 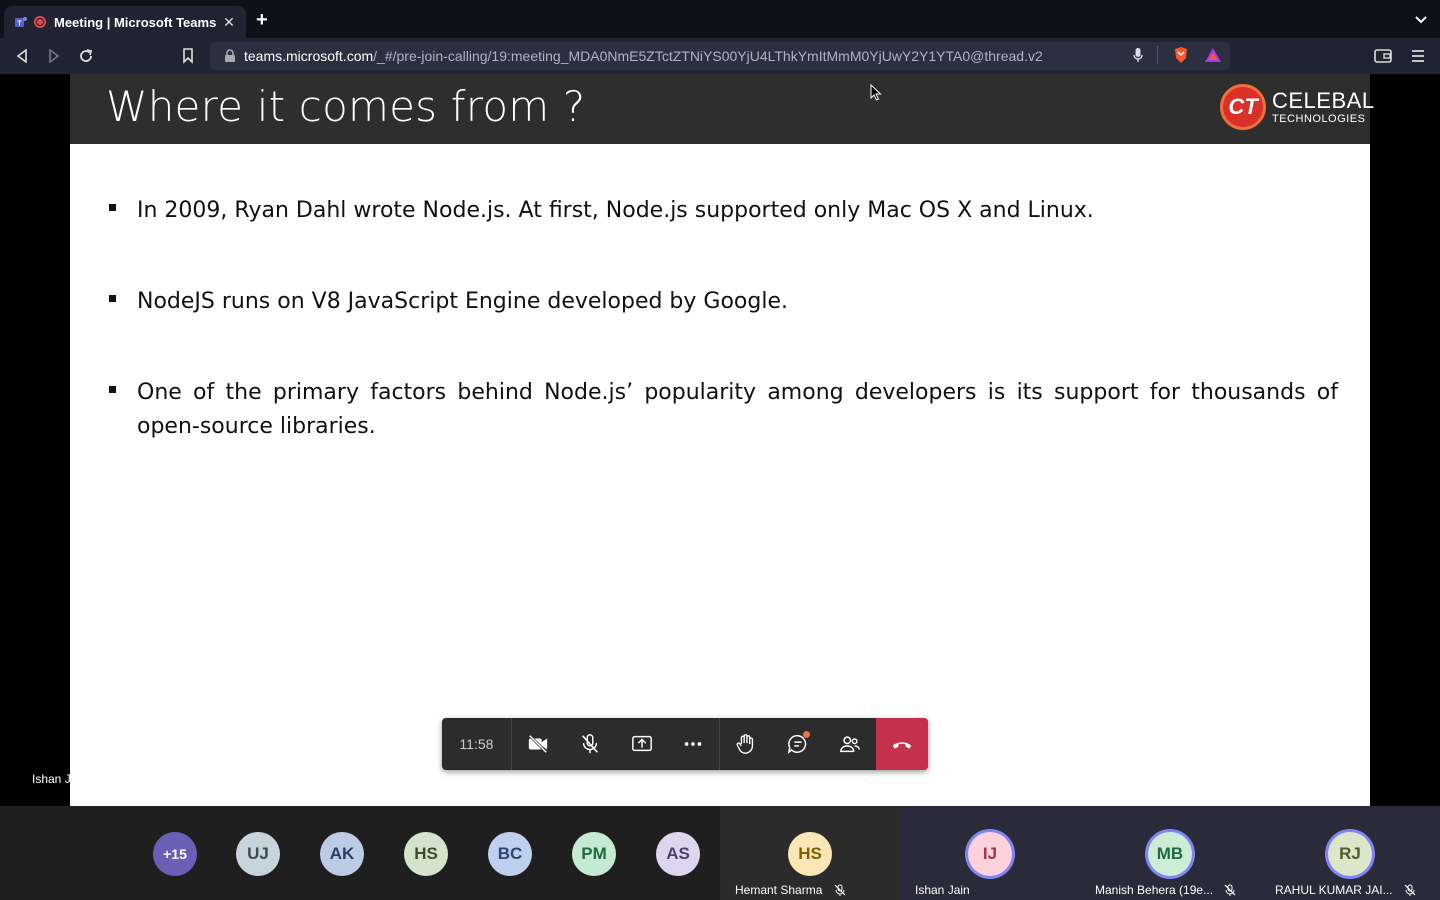 I want to click on avatar: IJ, so click(x=990, y=854).